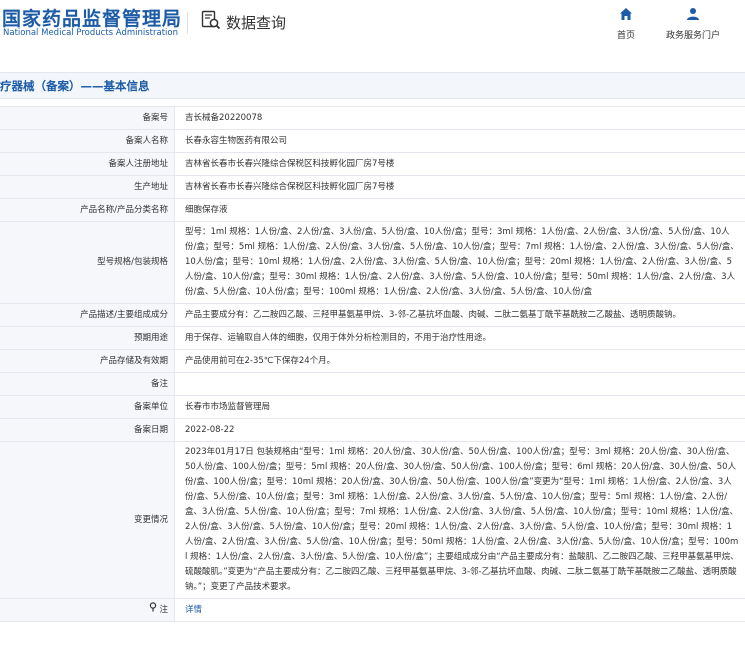  What do you see at coordinates (459, 610) in the screenshot?
I see `note-row-value: 详情` at bounding box center [459, 610].